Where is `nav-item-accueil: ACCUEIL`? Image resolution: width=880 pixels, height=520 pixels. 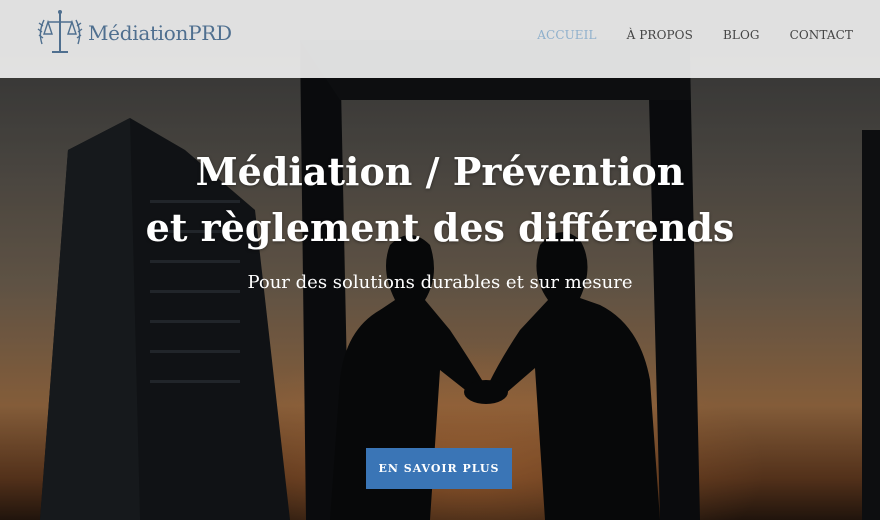
nav-item-accueil: ACCUEIL is located at coordinates (566, 35).